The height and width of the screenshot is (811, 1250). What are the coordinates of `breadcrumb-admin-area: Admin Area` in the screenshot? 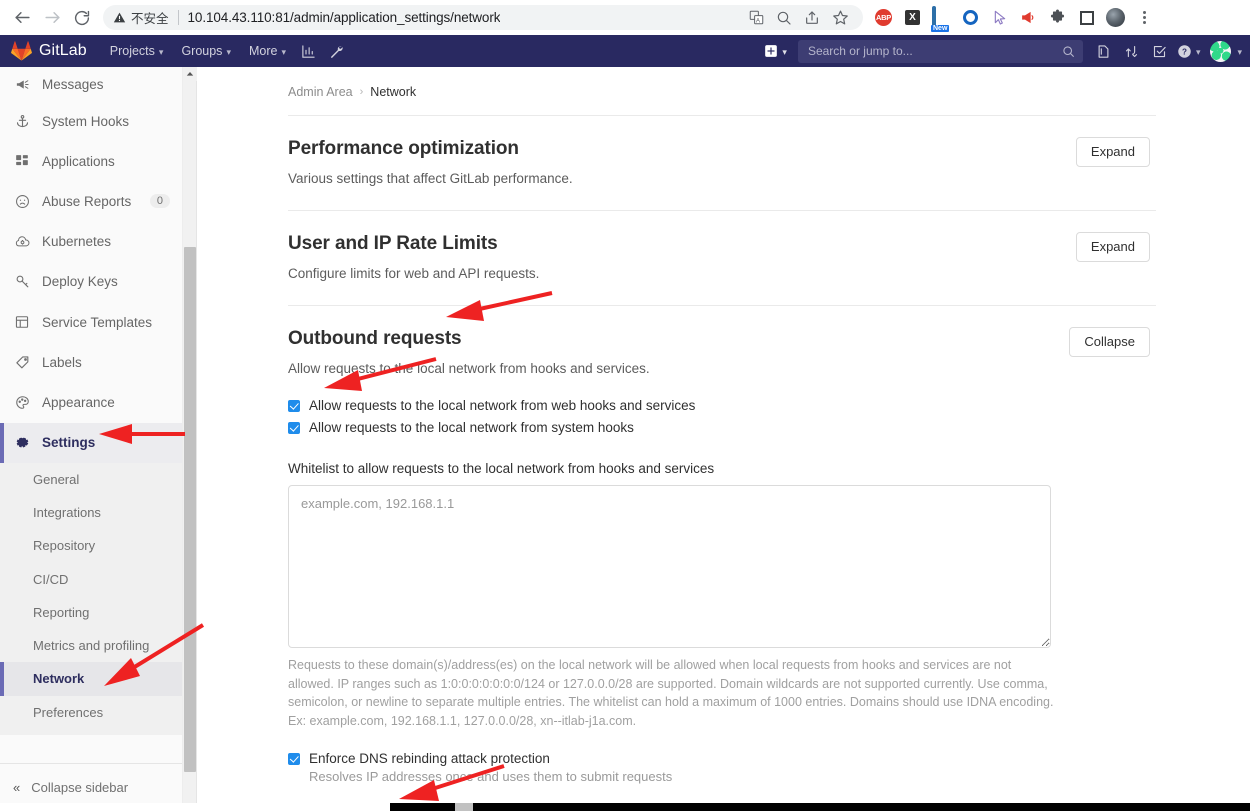 It's located at (320, 92).